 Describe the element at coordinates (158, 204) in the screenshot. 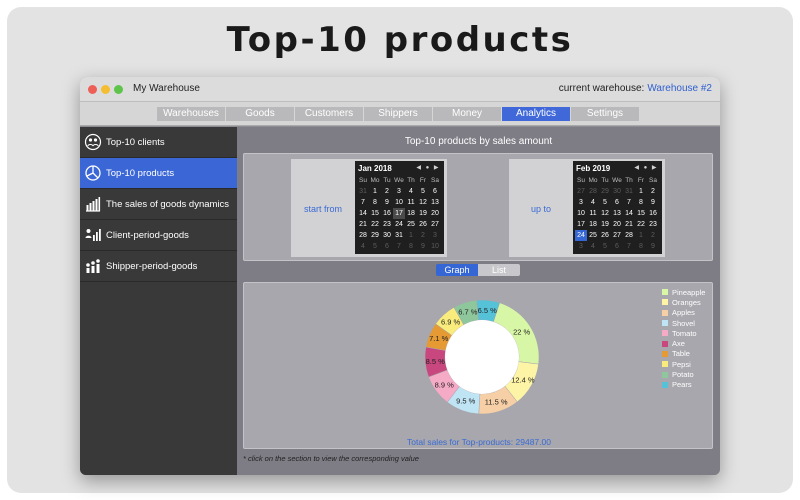

I see `sidebar-item-the-sales-of-goods-dynamics: The sales of goods dynamics` at that location.